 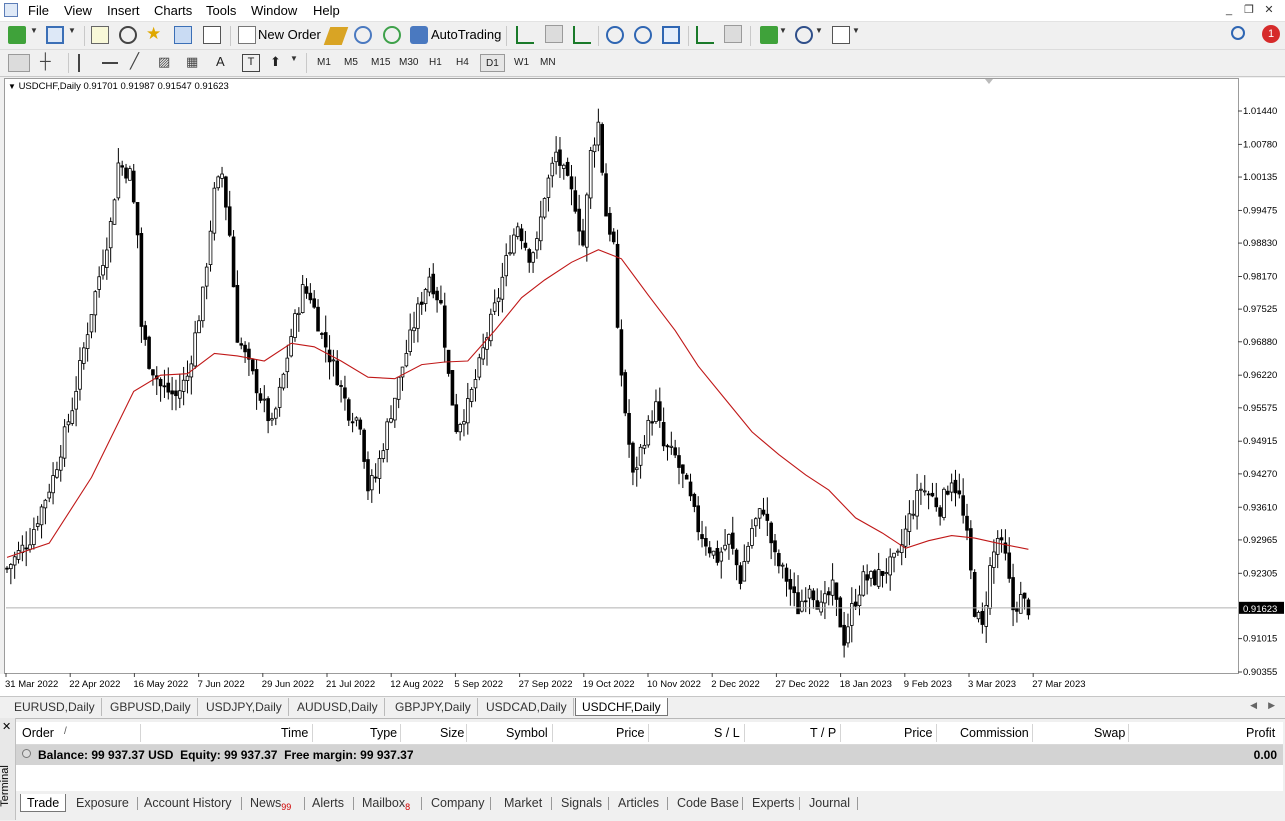 I want to click on price-tick-label: 0.93610, so click(x=1260, y=507).